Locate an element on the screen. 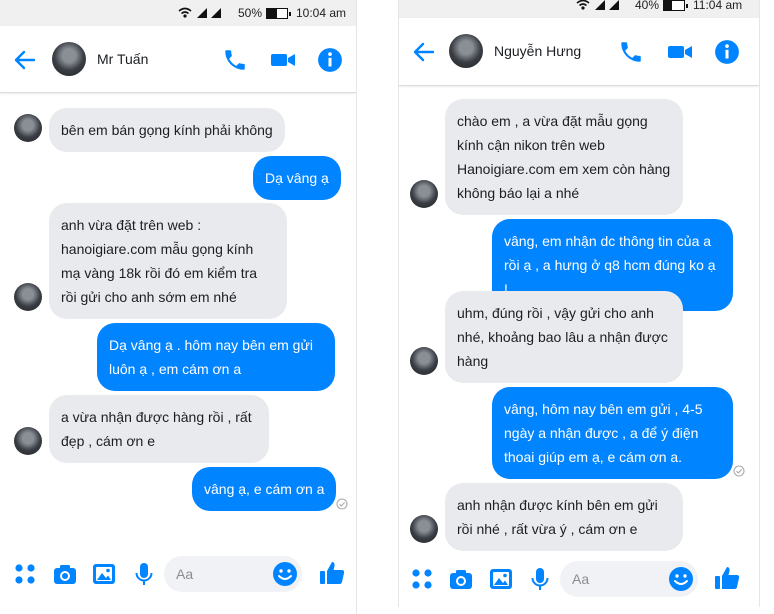 The image size is (774, 614). outgoing-message: vâng ạ, e cám ơn a is located at coordinates (264, 489).